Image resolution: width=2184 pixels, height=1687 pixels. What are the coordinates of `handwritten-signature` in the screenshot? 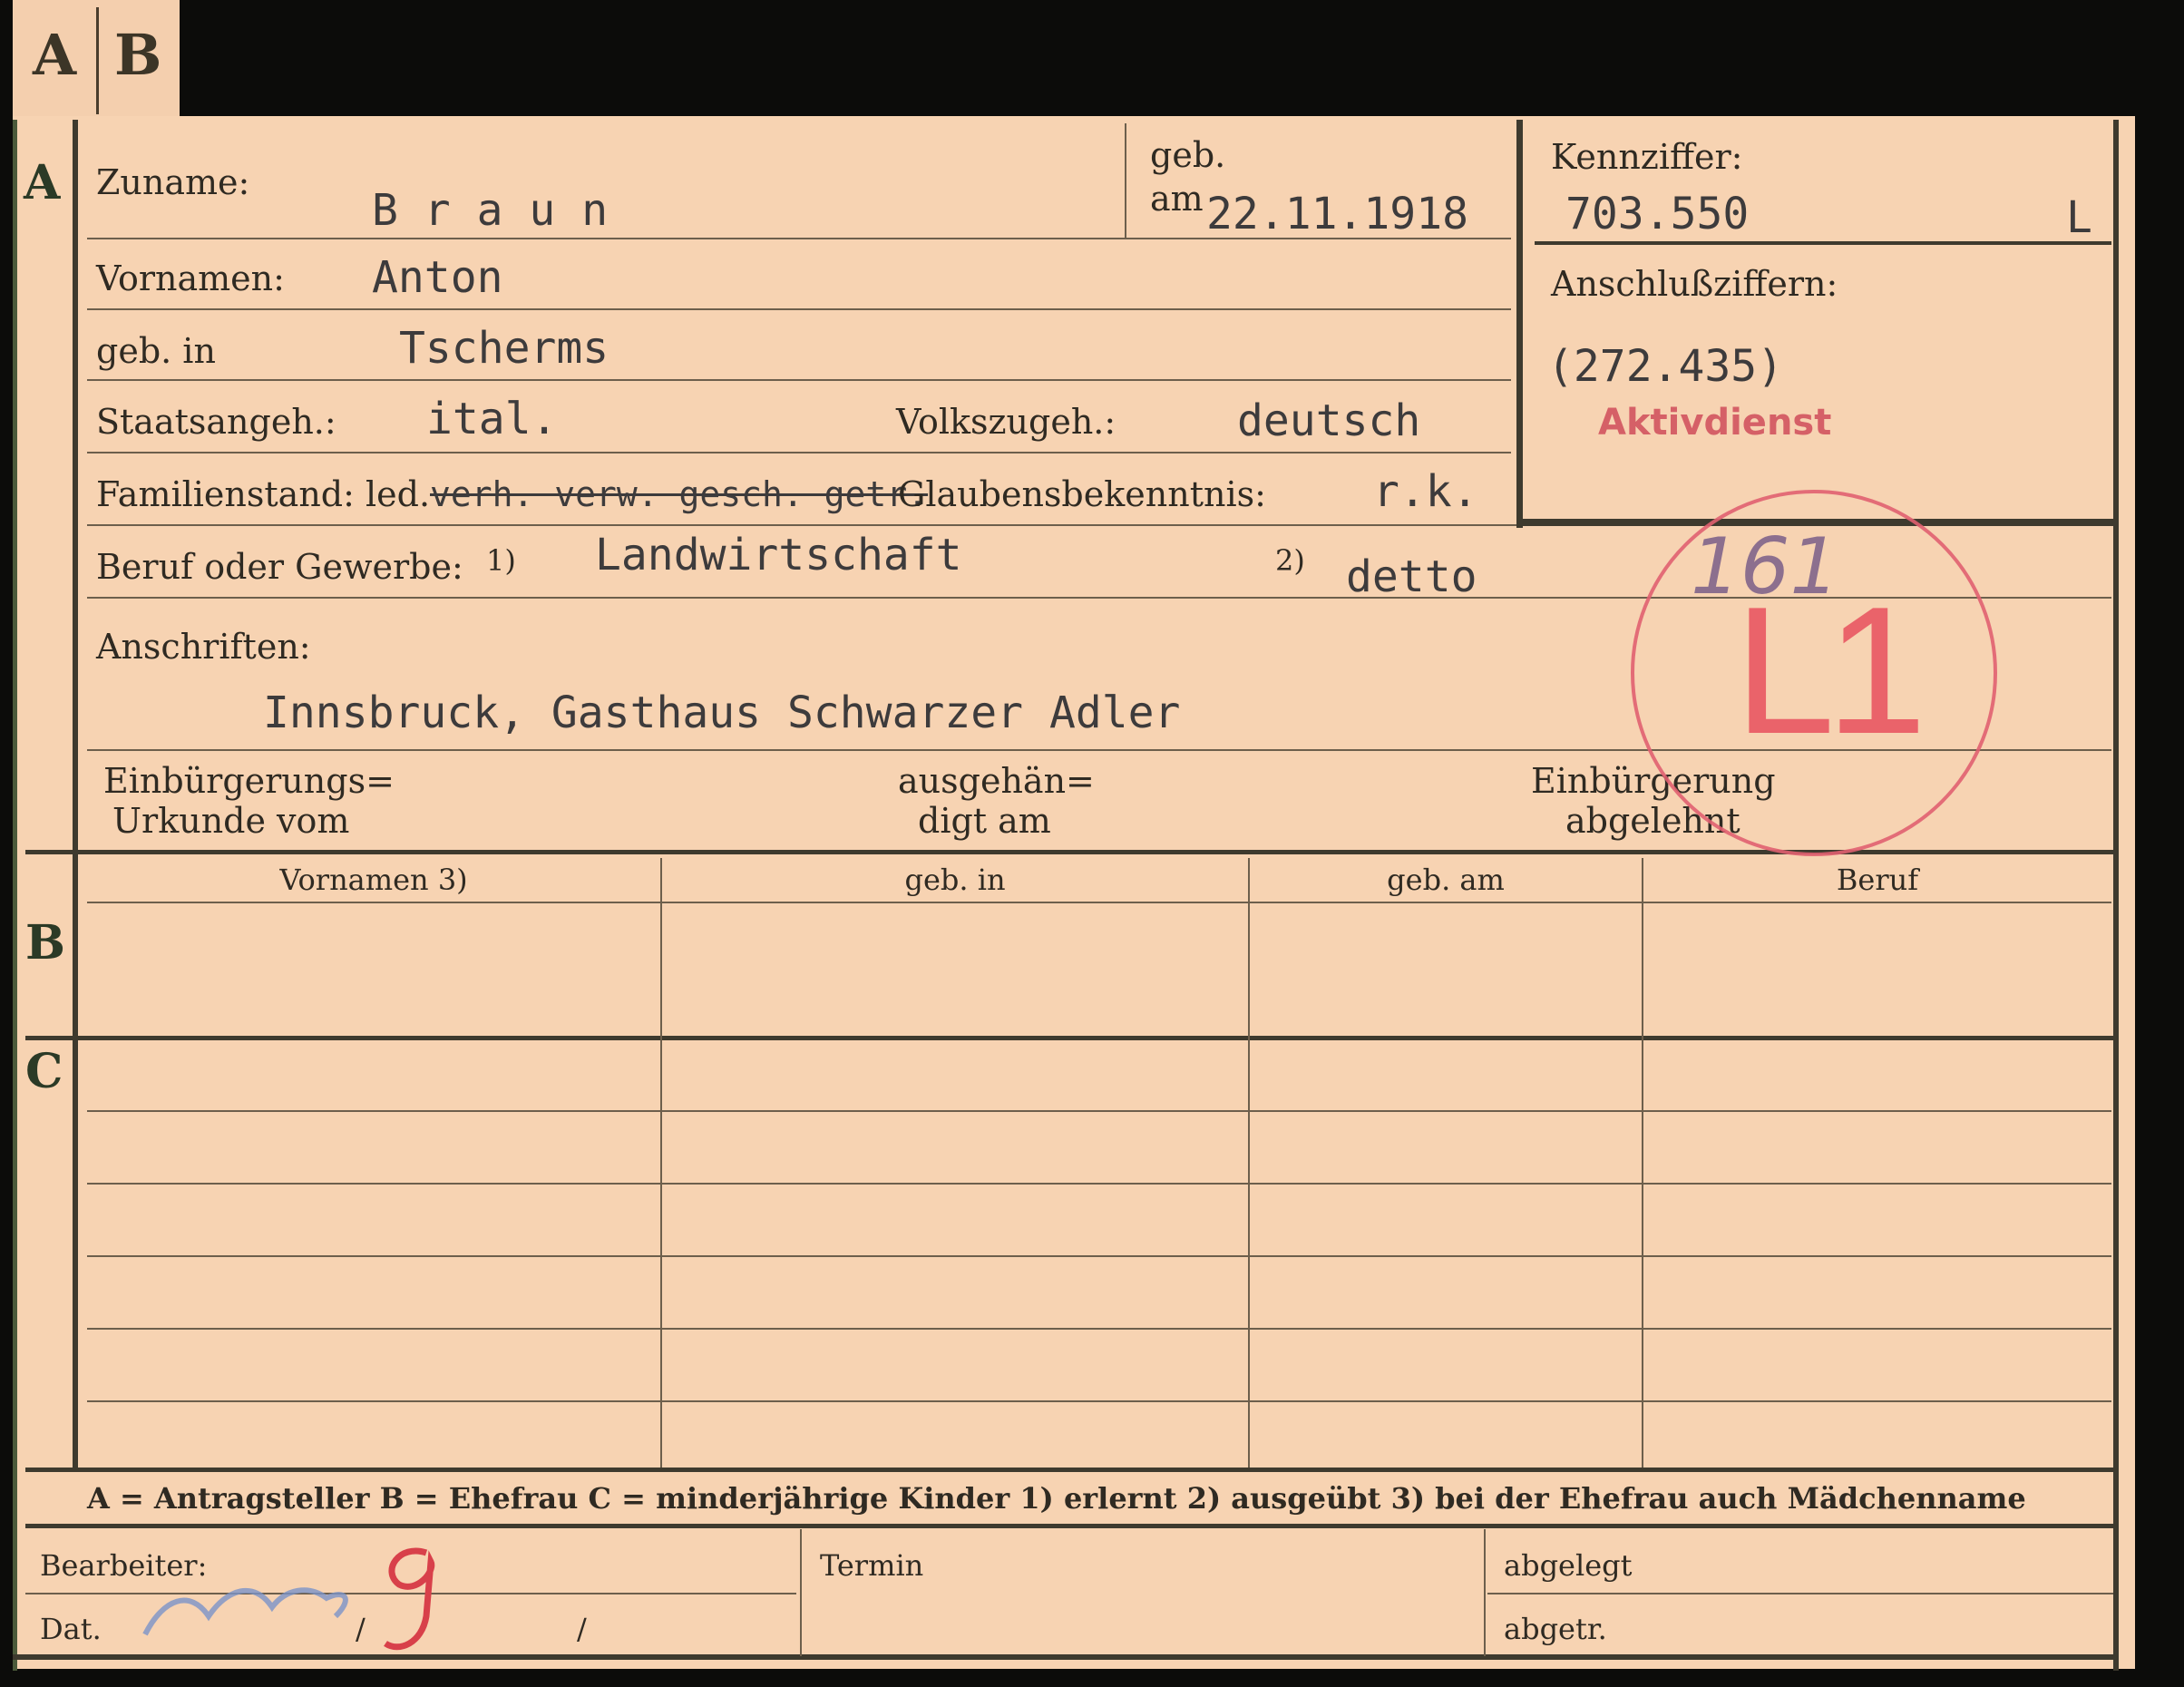 It's located at (288, 1599).